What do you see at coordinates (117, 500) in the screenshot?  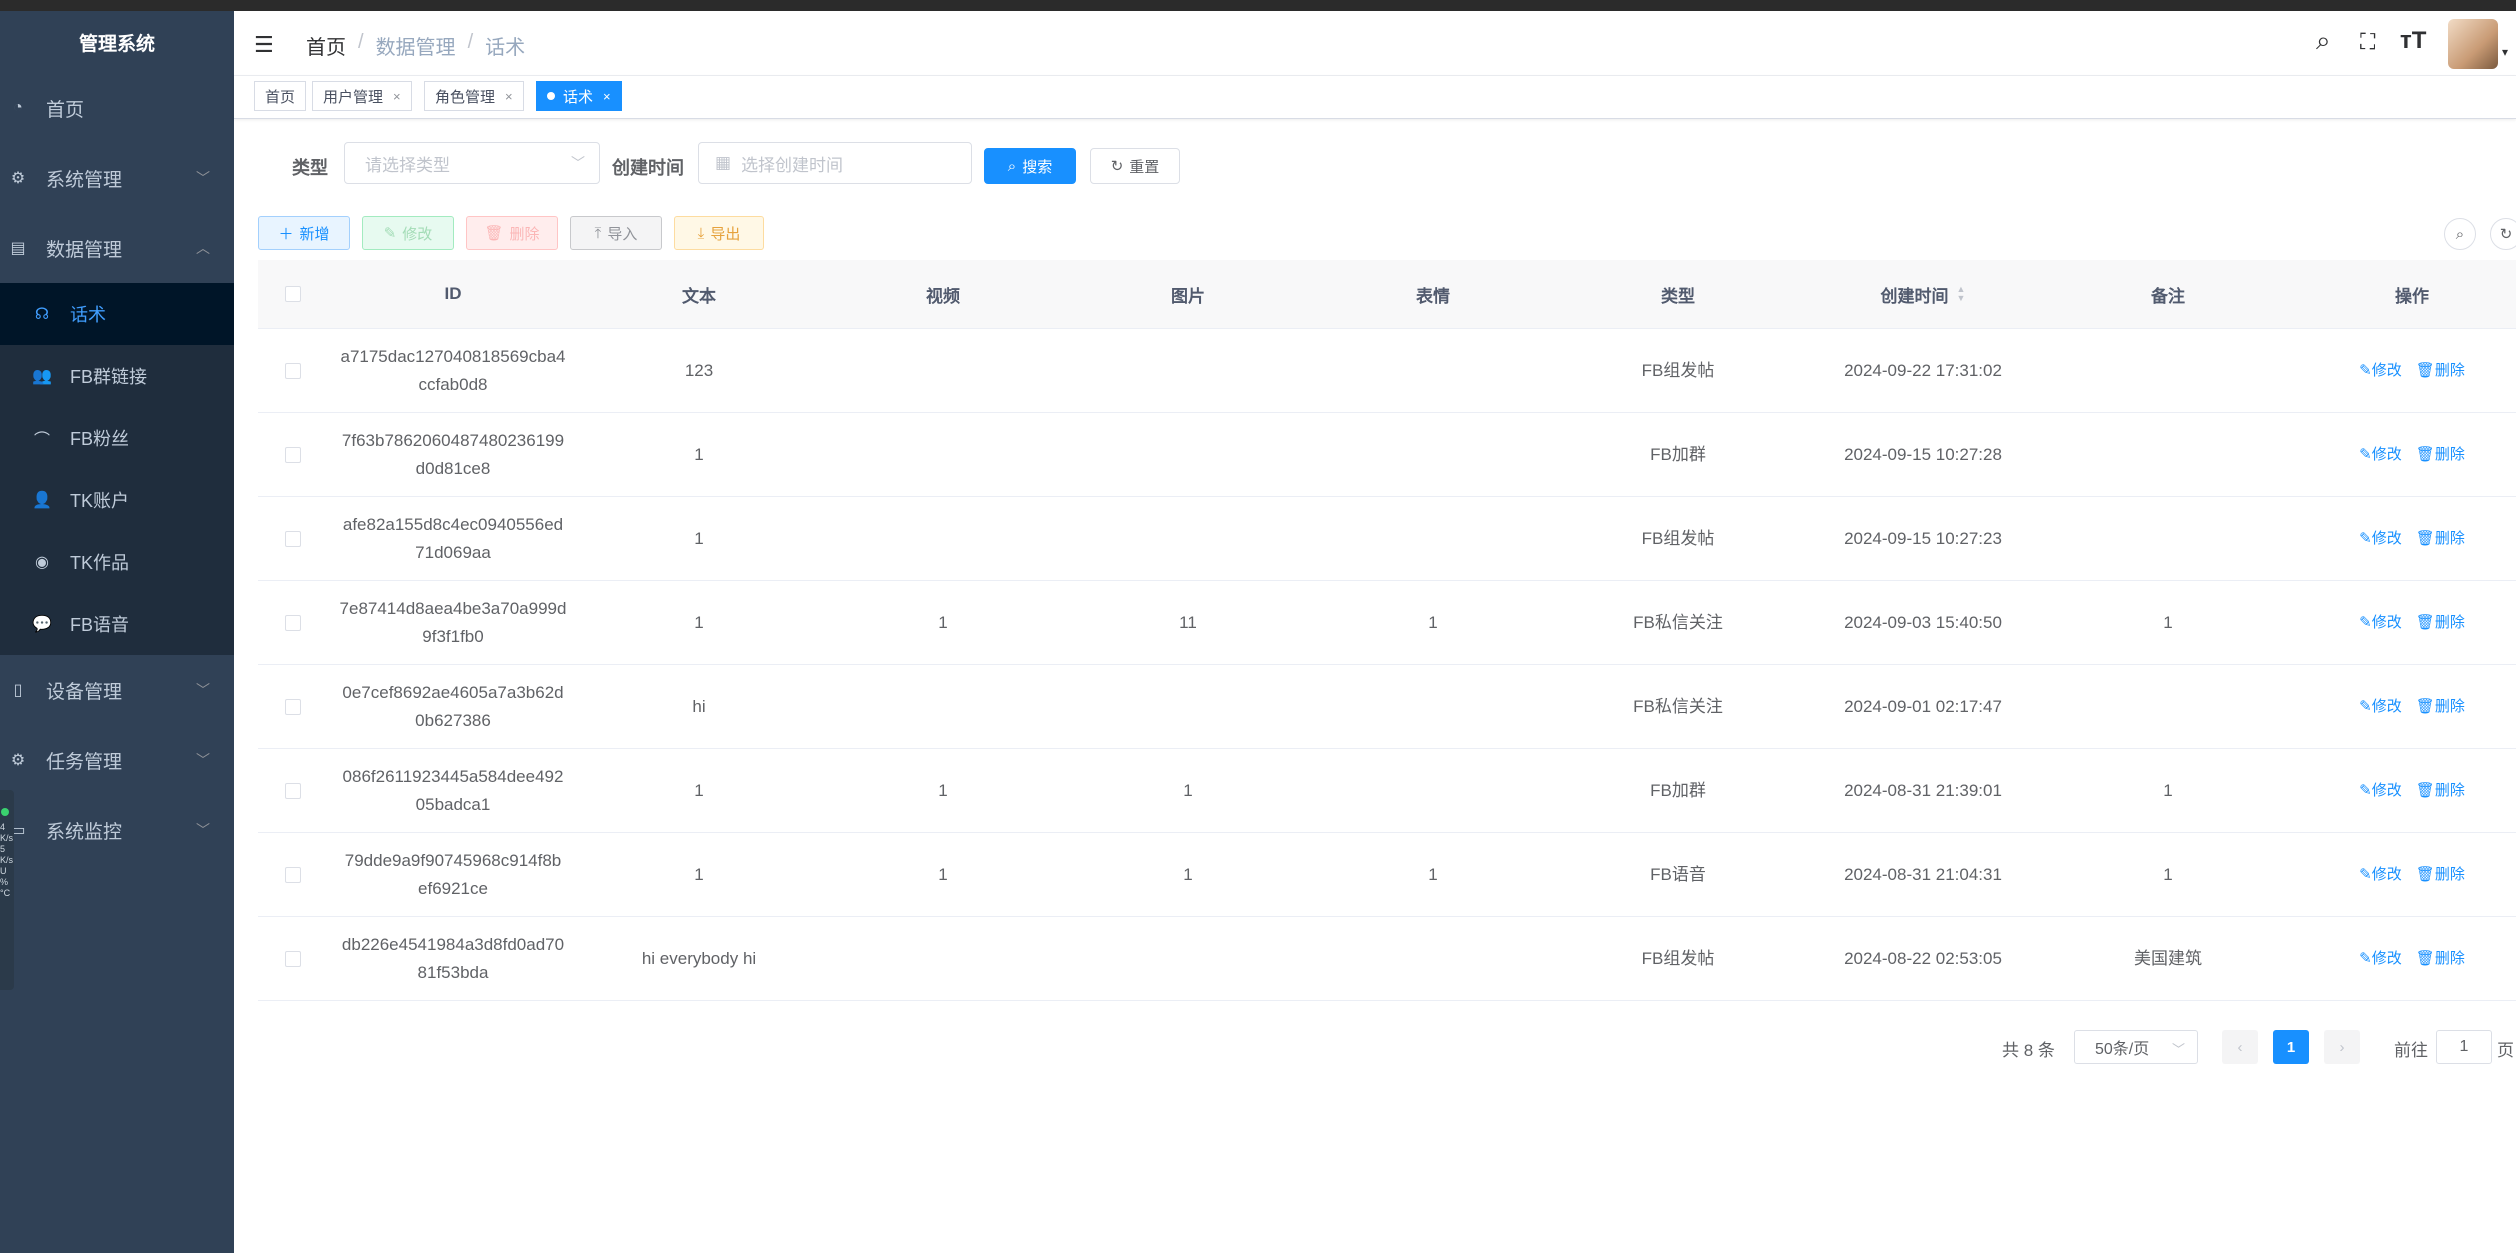 I see `sidebar-item-tk-account: 👤 TK账户` at bounding box center [117, 500].